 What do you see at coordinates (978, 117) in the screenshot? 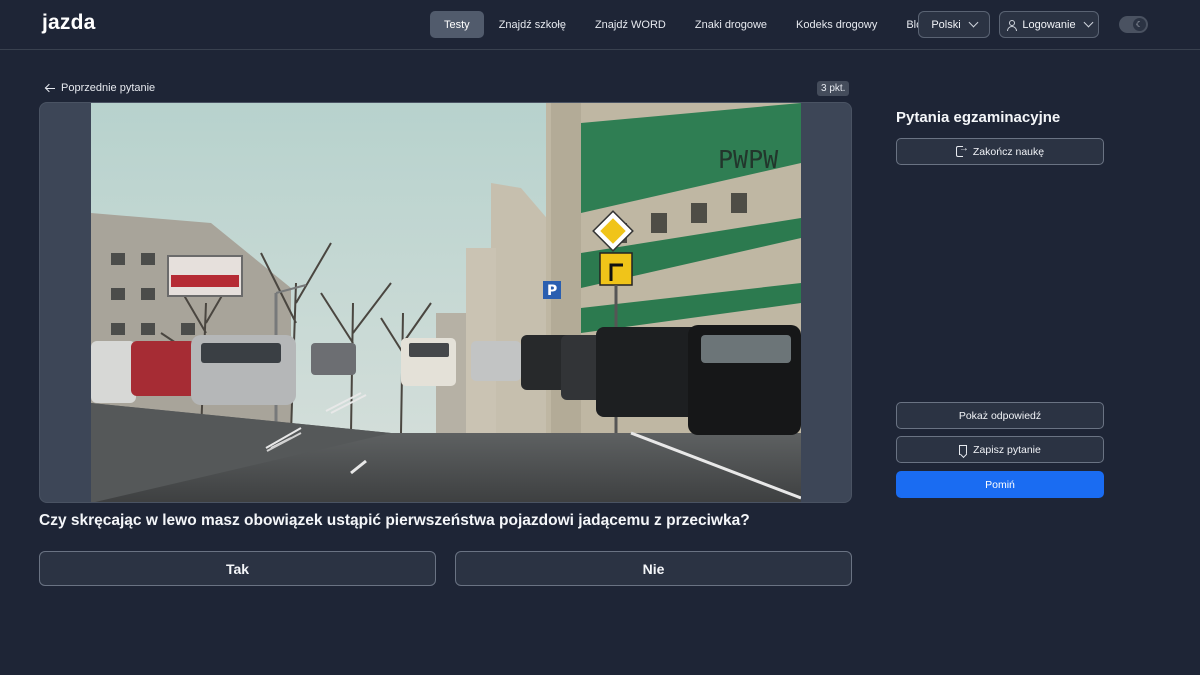
I see `sidebar-title: Pytania egzaminacyjne` at bounding box center [978, 117].